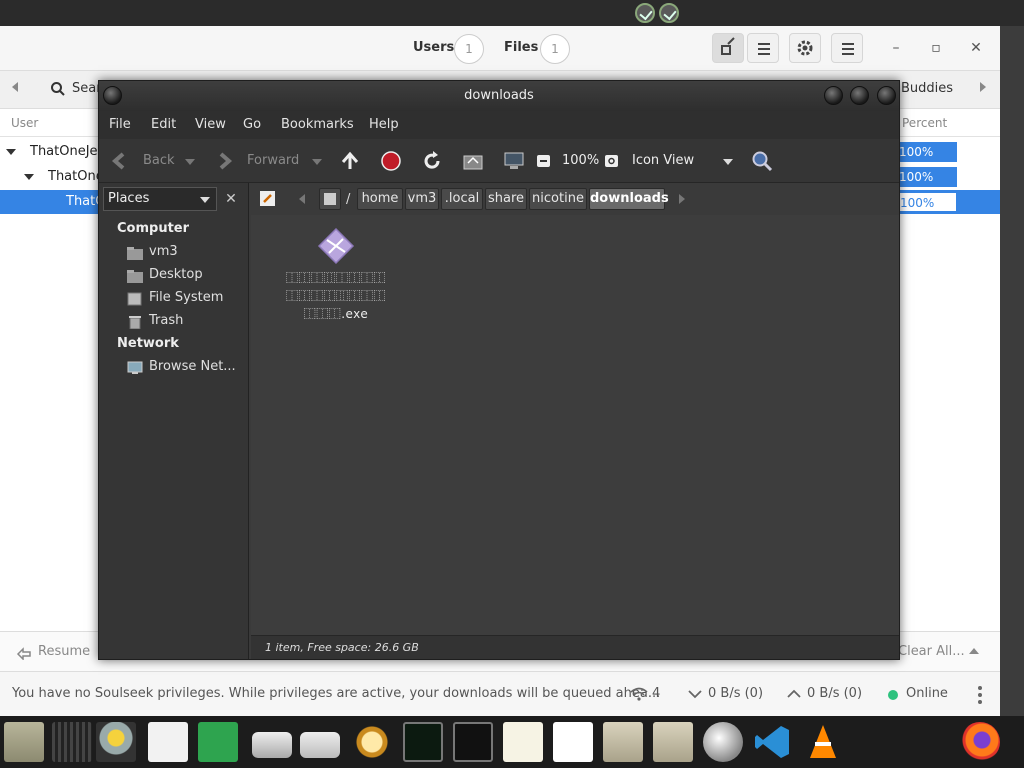  Describe the element at coordinates (615, 161) in the screenshot. I see `zoom-in-icon` at that location.